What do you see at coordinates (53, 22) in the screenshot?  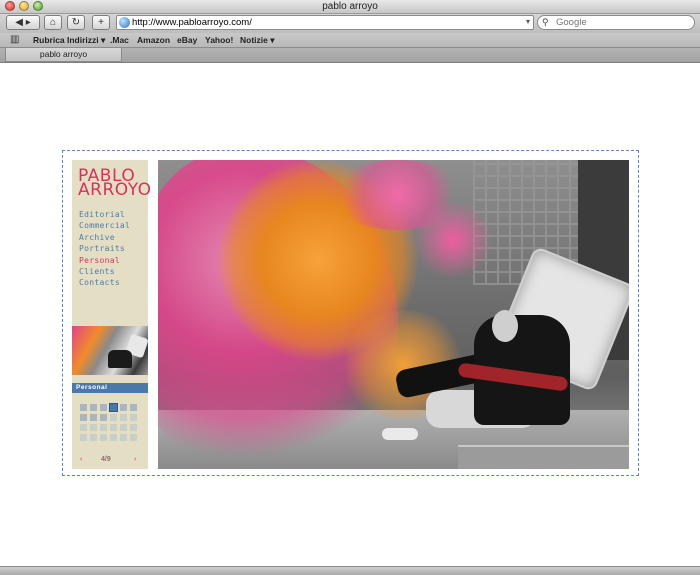 I see `home-icon: ⌂` at bounding box center [53, 22].